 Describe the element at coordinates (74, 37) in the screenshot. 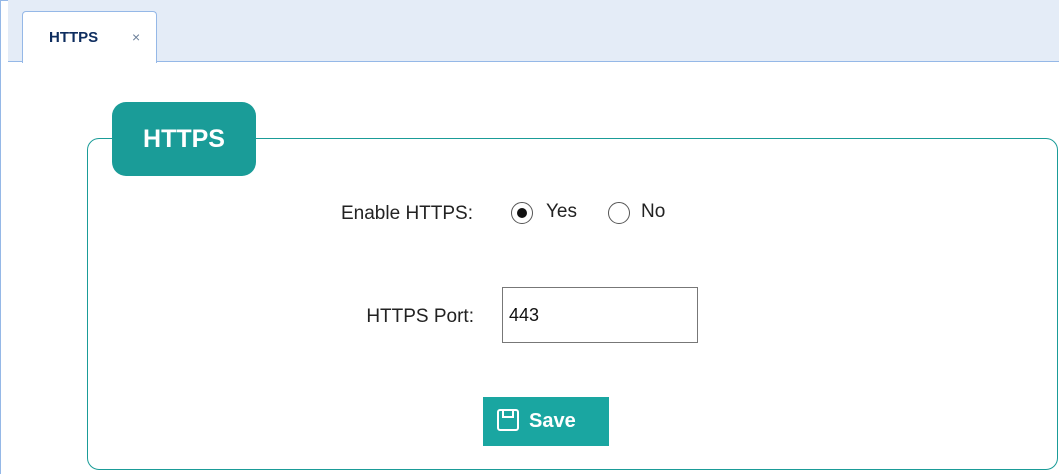

I see `tab-label: HTTPS` at that location.